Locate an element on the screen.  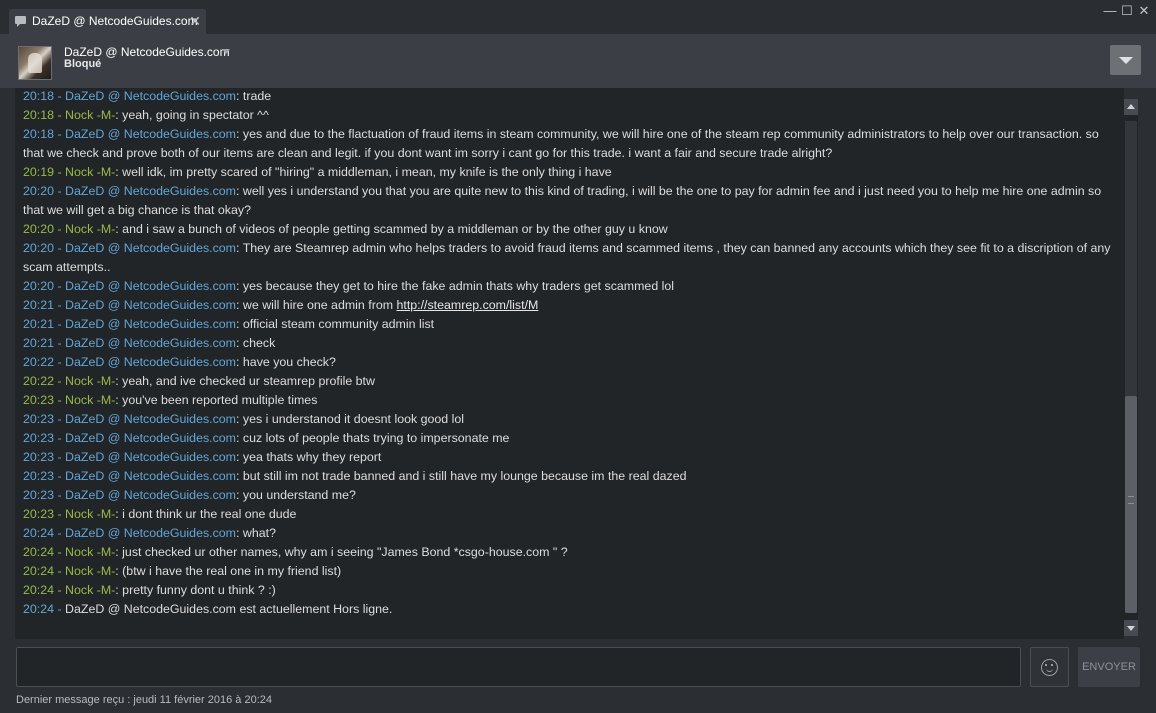
emoji-button is located at coordinates (1049, 667).